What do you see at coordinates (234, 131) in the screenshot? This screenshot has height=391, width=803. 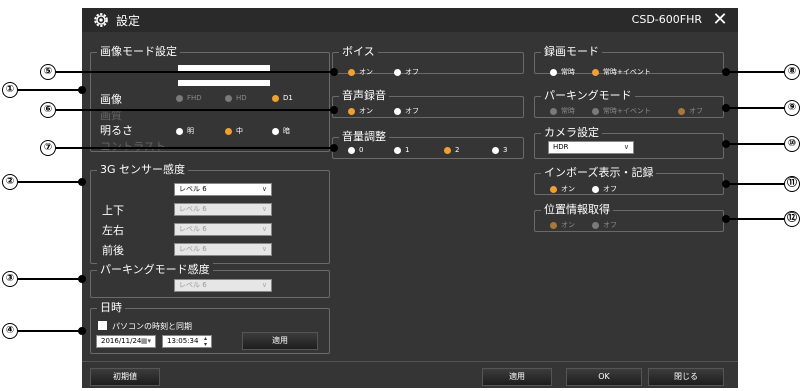 I see `brightness-option-mid: 中` at bounding box center [234, 131].